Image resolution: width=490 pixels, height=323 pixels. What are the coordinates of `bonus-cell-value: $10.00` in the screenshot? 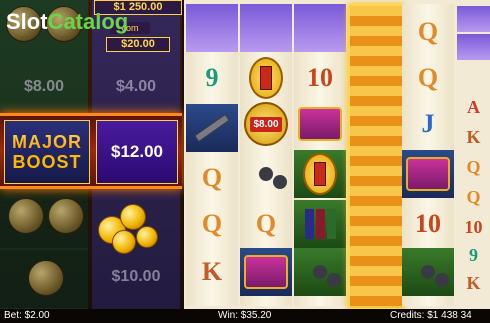 It's located at (136, 276).